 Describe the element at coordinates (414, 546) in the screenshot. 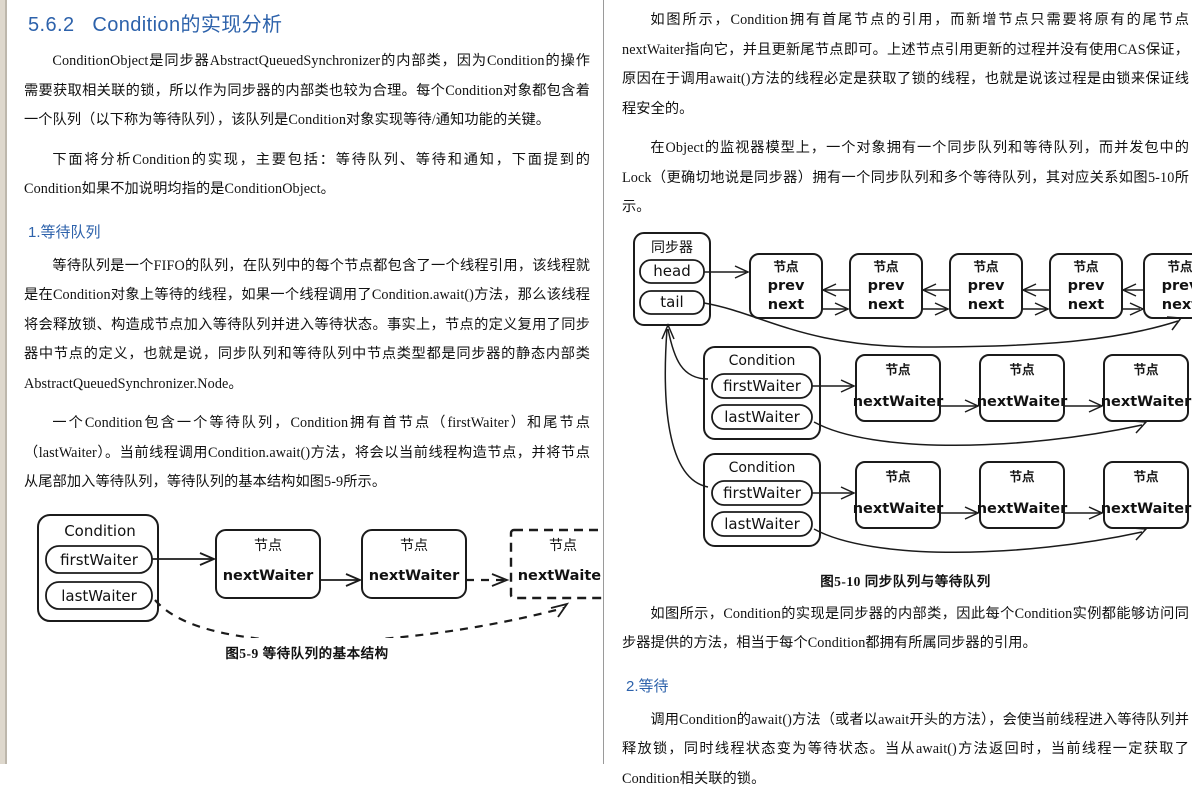

I see `wait-node-2-title: 节点` at that location.